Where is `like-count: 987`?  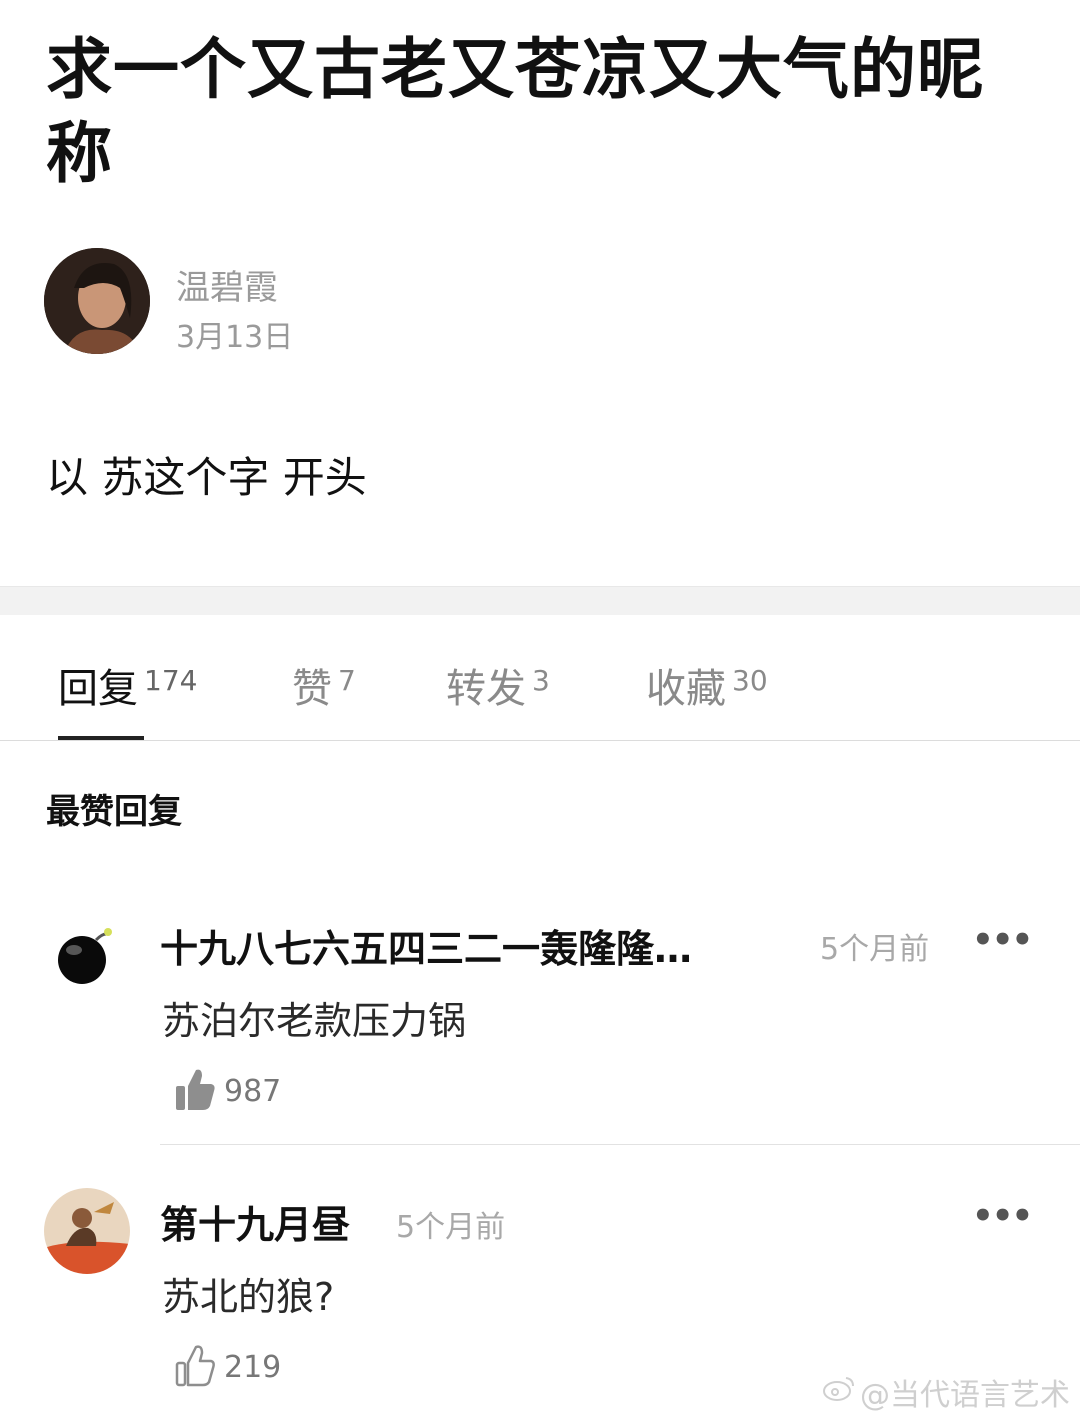
like-count: 987 is located at coordinates (253, 1091).